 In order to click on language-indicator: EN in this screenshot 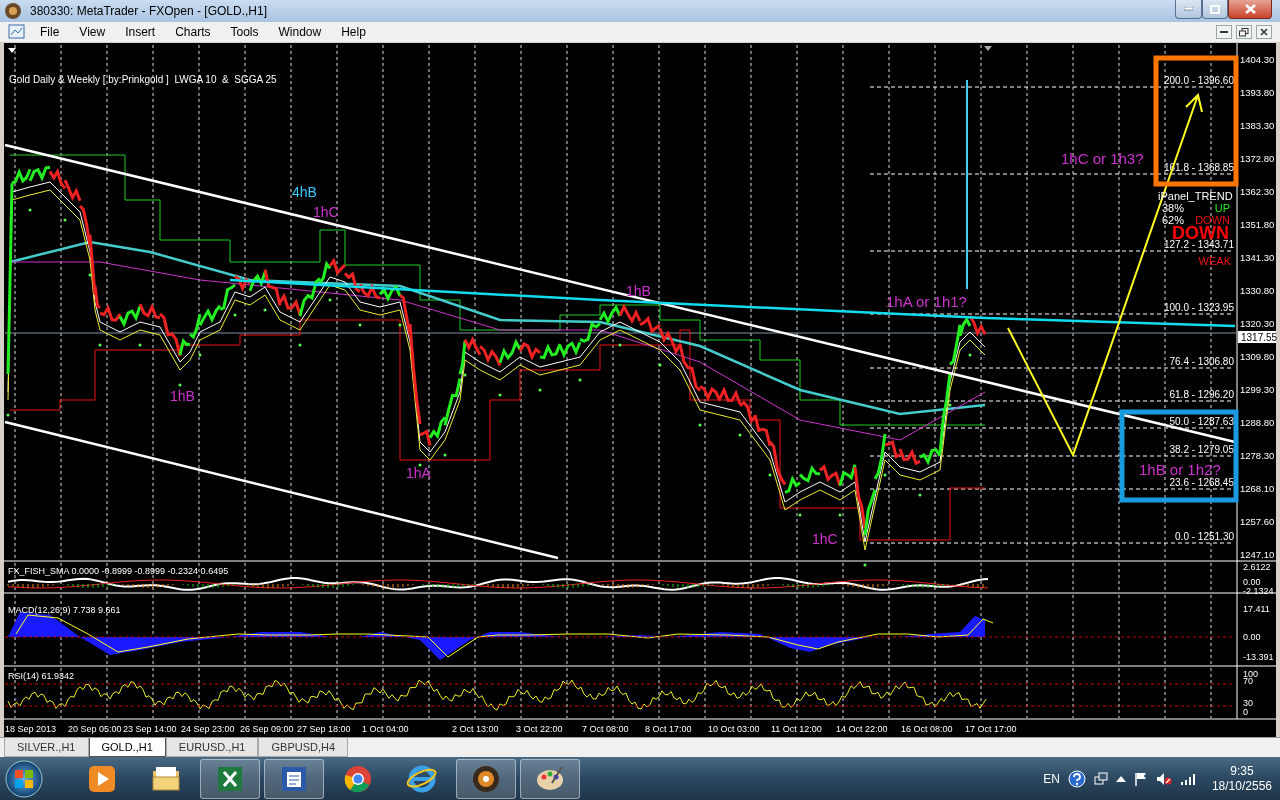, I will do `click(1051, 778)`.